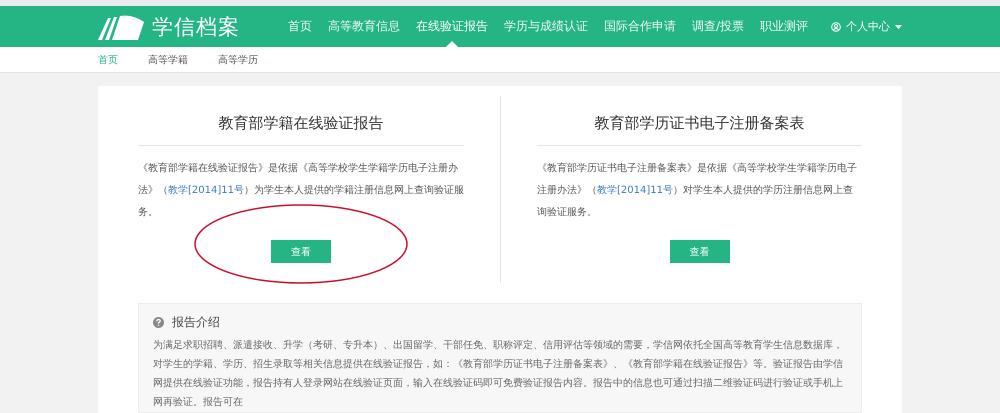 The image size is (1000, 413). What do you see at coordinates (498, 374) in the screenshot?
I see `intro-text: 为满足求职招聘、派遣接收、升学（考研、专升本）、出国留学、干部任免、职称评定、信用评估等领域的需要，学信网依托全国高等教育学生信息数据库，对学生的学籍、学历、招生录取等相关信息提供在线验证报告，如：《教育部学历证书电子注册备案表》、《教育部学籍在线验证报告》等。验证报告由学信网提供在线验证功能，报告持有人登录网站在线验证页面，输入在线验证码即可免费验证报告内容。报告中的信息也可通过扫描二维验证码进行验证或手机上网再验证。报告可在` at bounding box center [498, 374].